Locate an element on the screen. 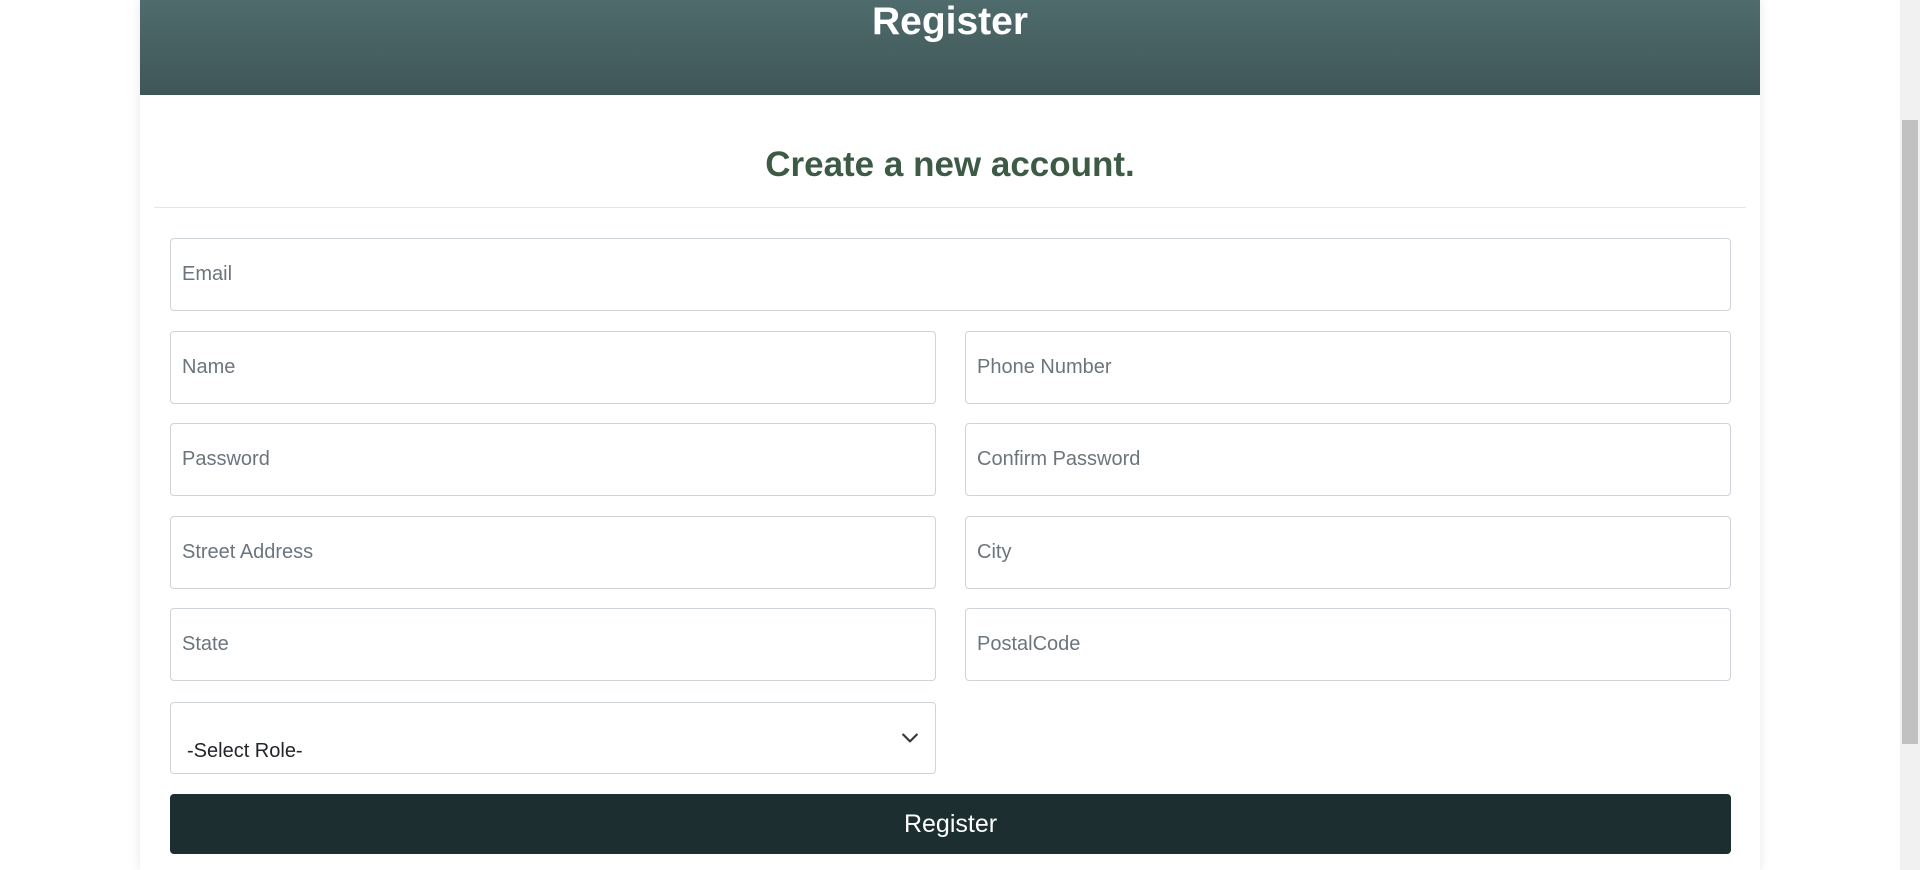  email-field is located at coordinates (950, 274).